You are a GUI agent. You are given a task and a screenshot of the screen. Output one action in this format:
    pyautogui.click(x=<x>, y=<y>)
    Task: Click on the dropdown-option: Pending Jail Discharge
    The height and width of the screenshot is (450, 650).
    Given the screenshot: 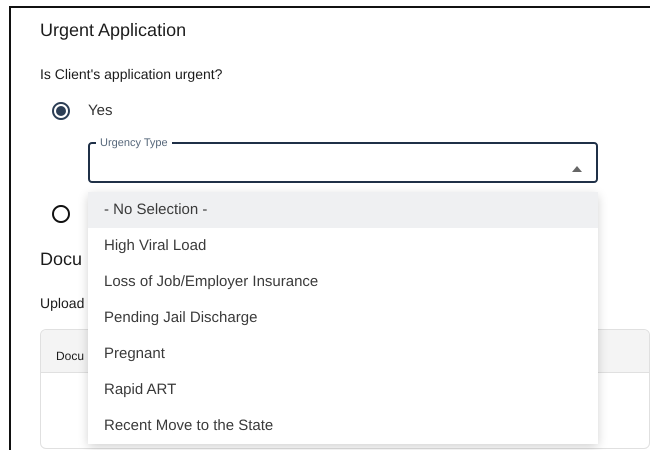 What is the action you would take?
    pyautogui.click(x=343, y=318)
    